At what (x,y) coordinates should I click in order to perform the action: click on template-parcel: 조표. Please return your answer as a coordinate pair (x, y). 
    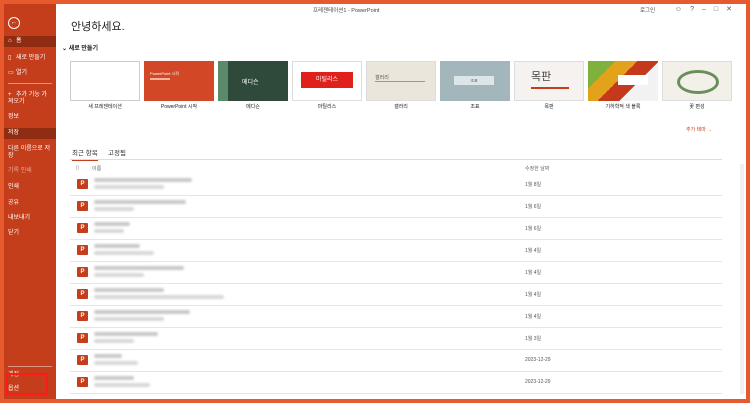
    Looking at the image, I should click on (475, 81).